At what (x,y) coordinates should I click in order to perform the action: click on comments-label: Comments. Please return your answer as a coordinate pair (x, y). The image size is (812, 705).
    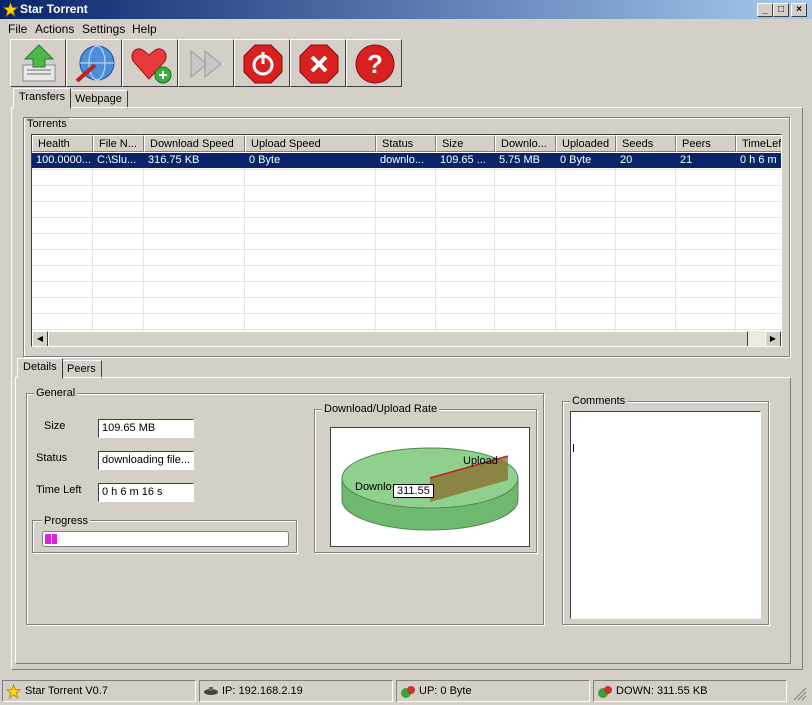
    Looking at the image, I should click on (599, 401).